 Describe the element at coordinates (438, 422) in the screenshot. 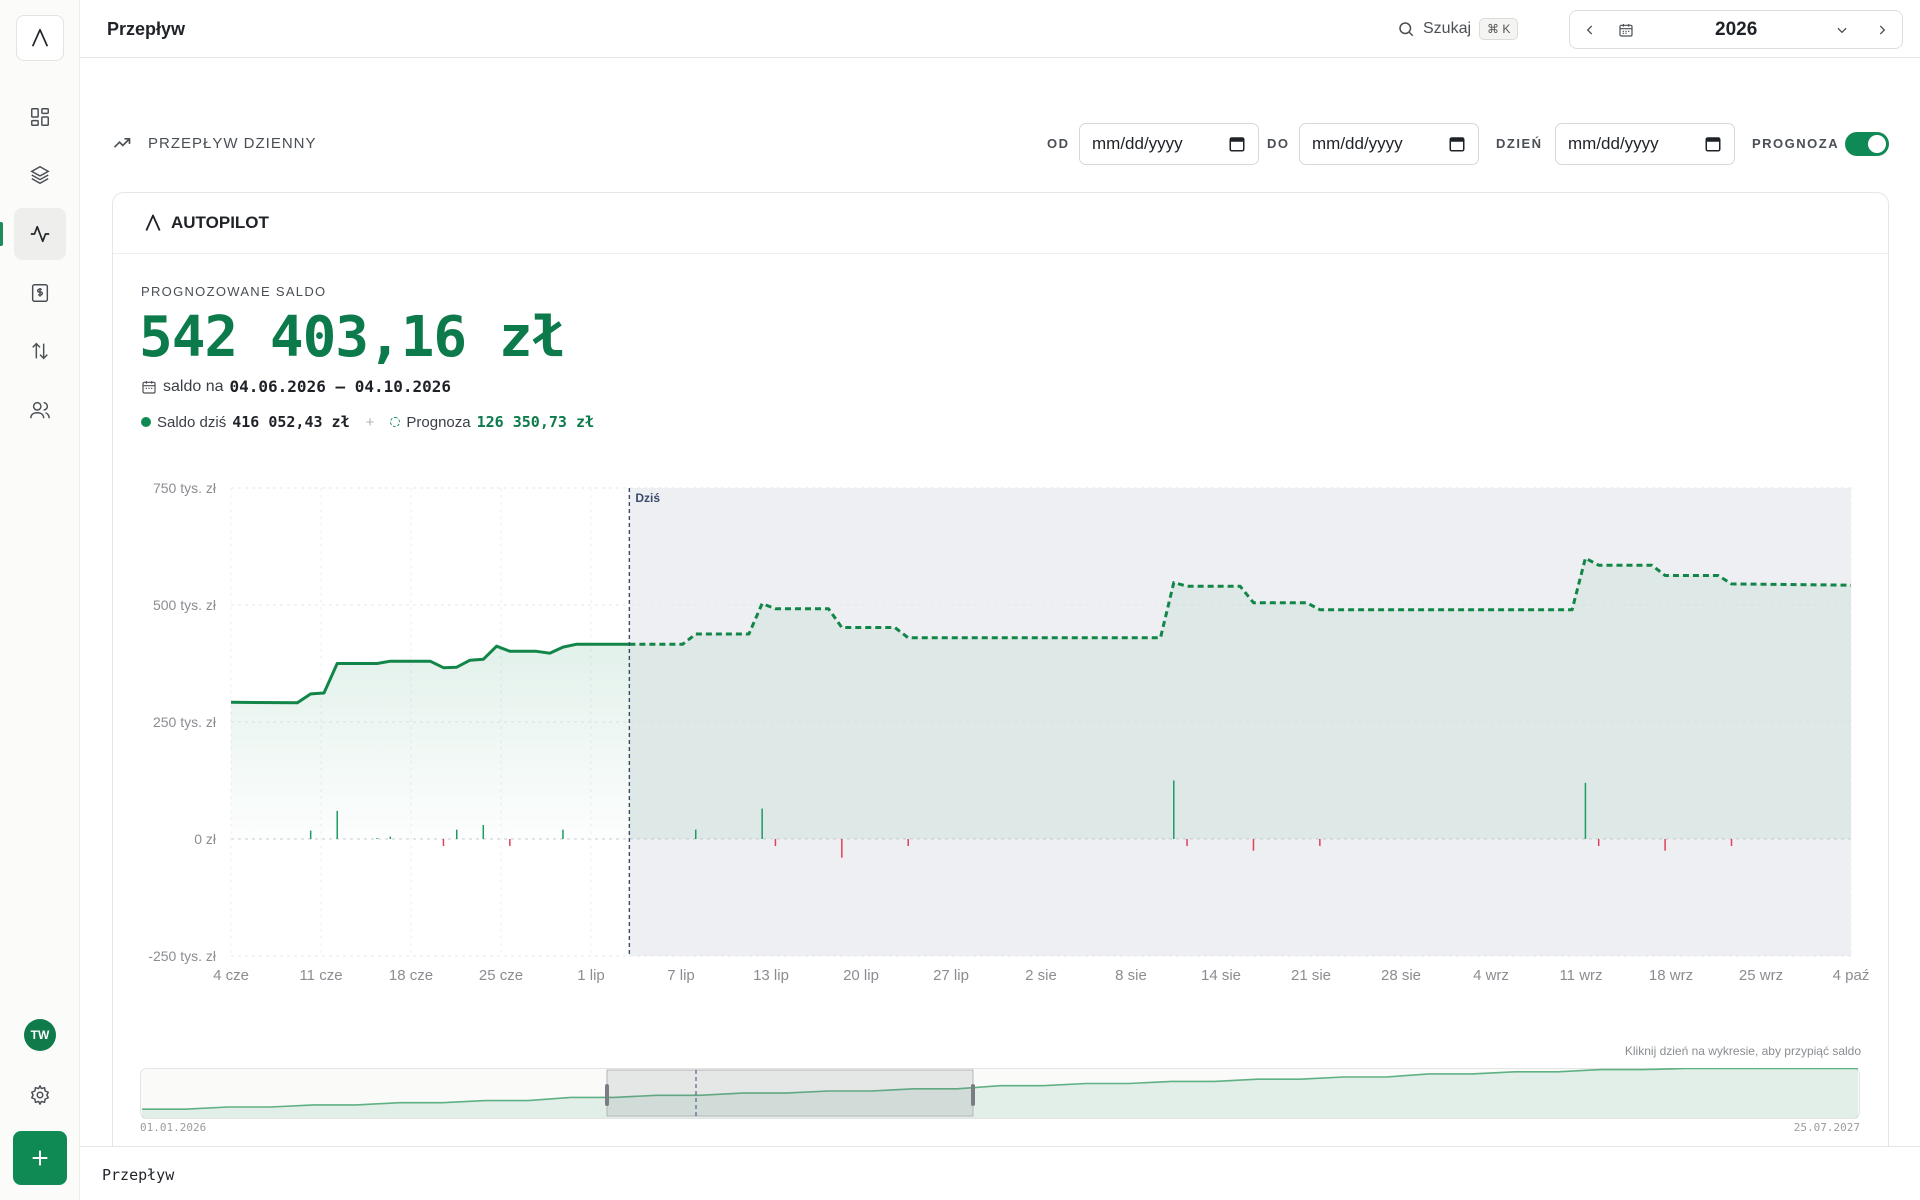

I see `forecast-label: Prognoza` at that location.